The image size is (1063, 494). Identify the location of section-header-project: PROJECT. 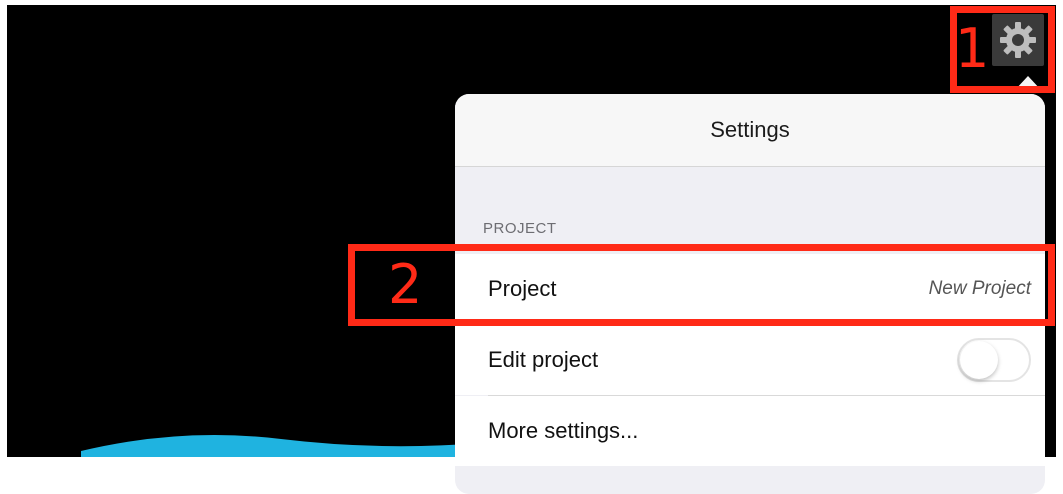
(520, 228).